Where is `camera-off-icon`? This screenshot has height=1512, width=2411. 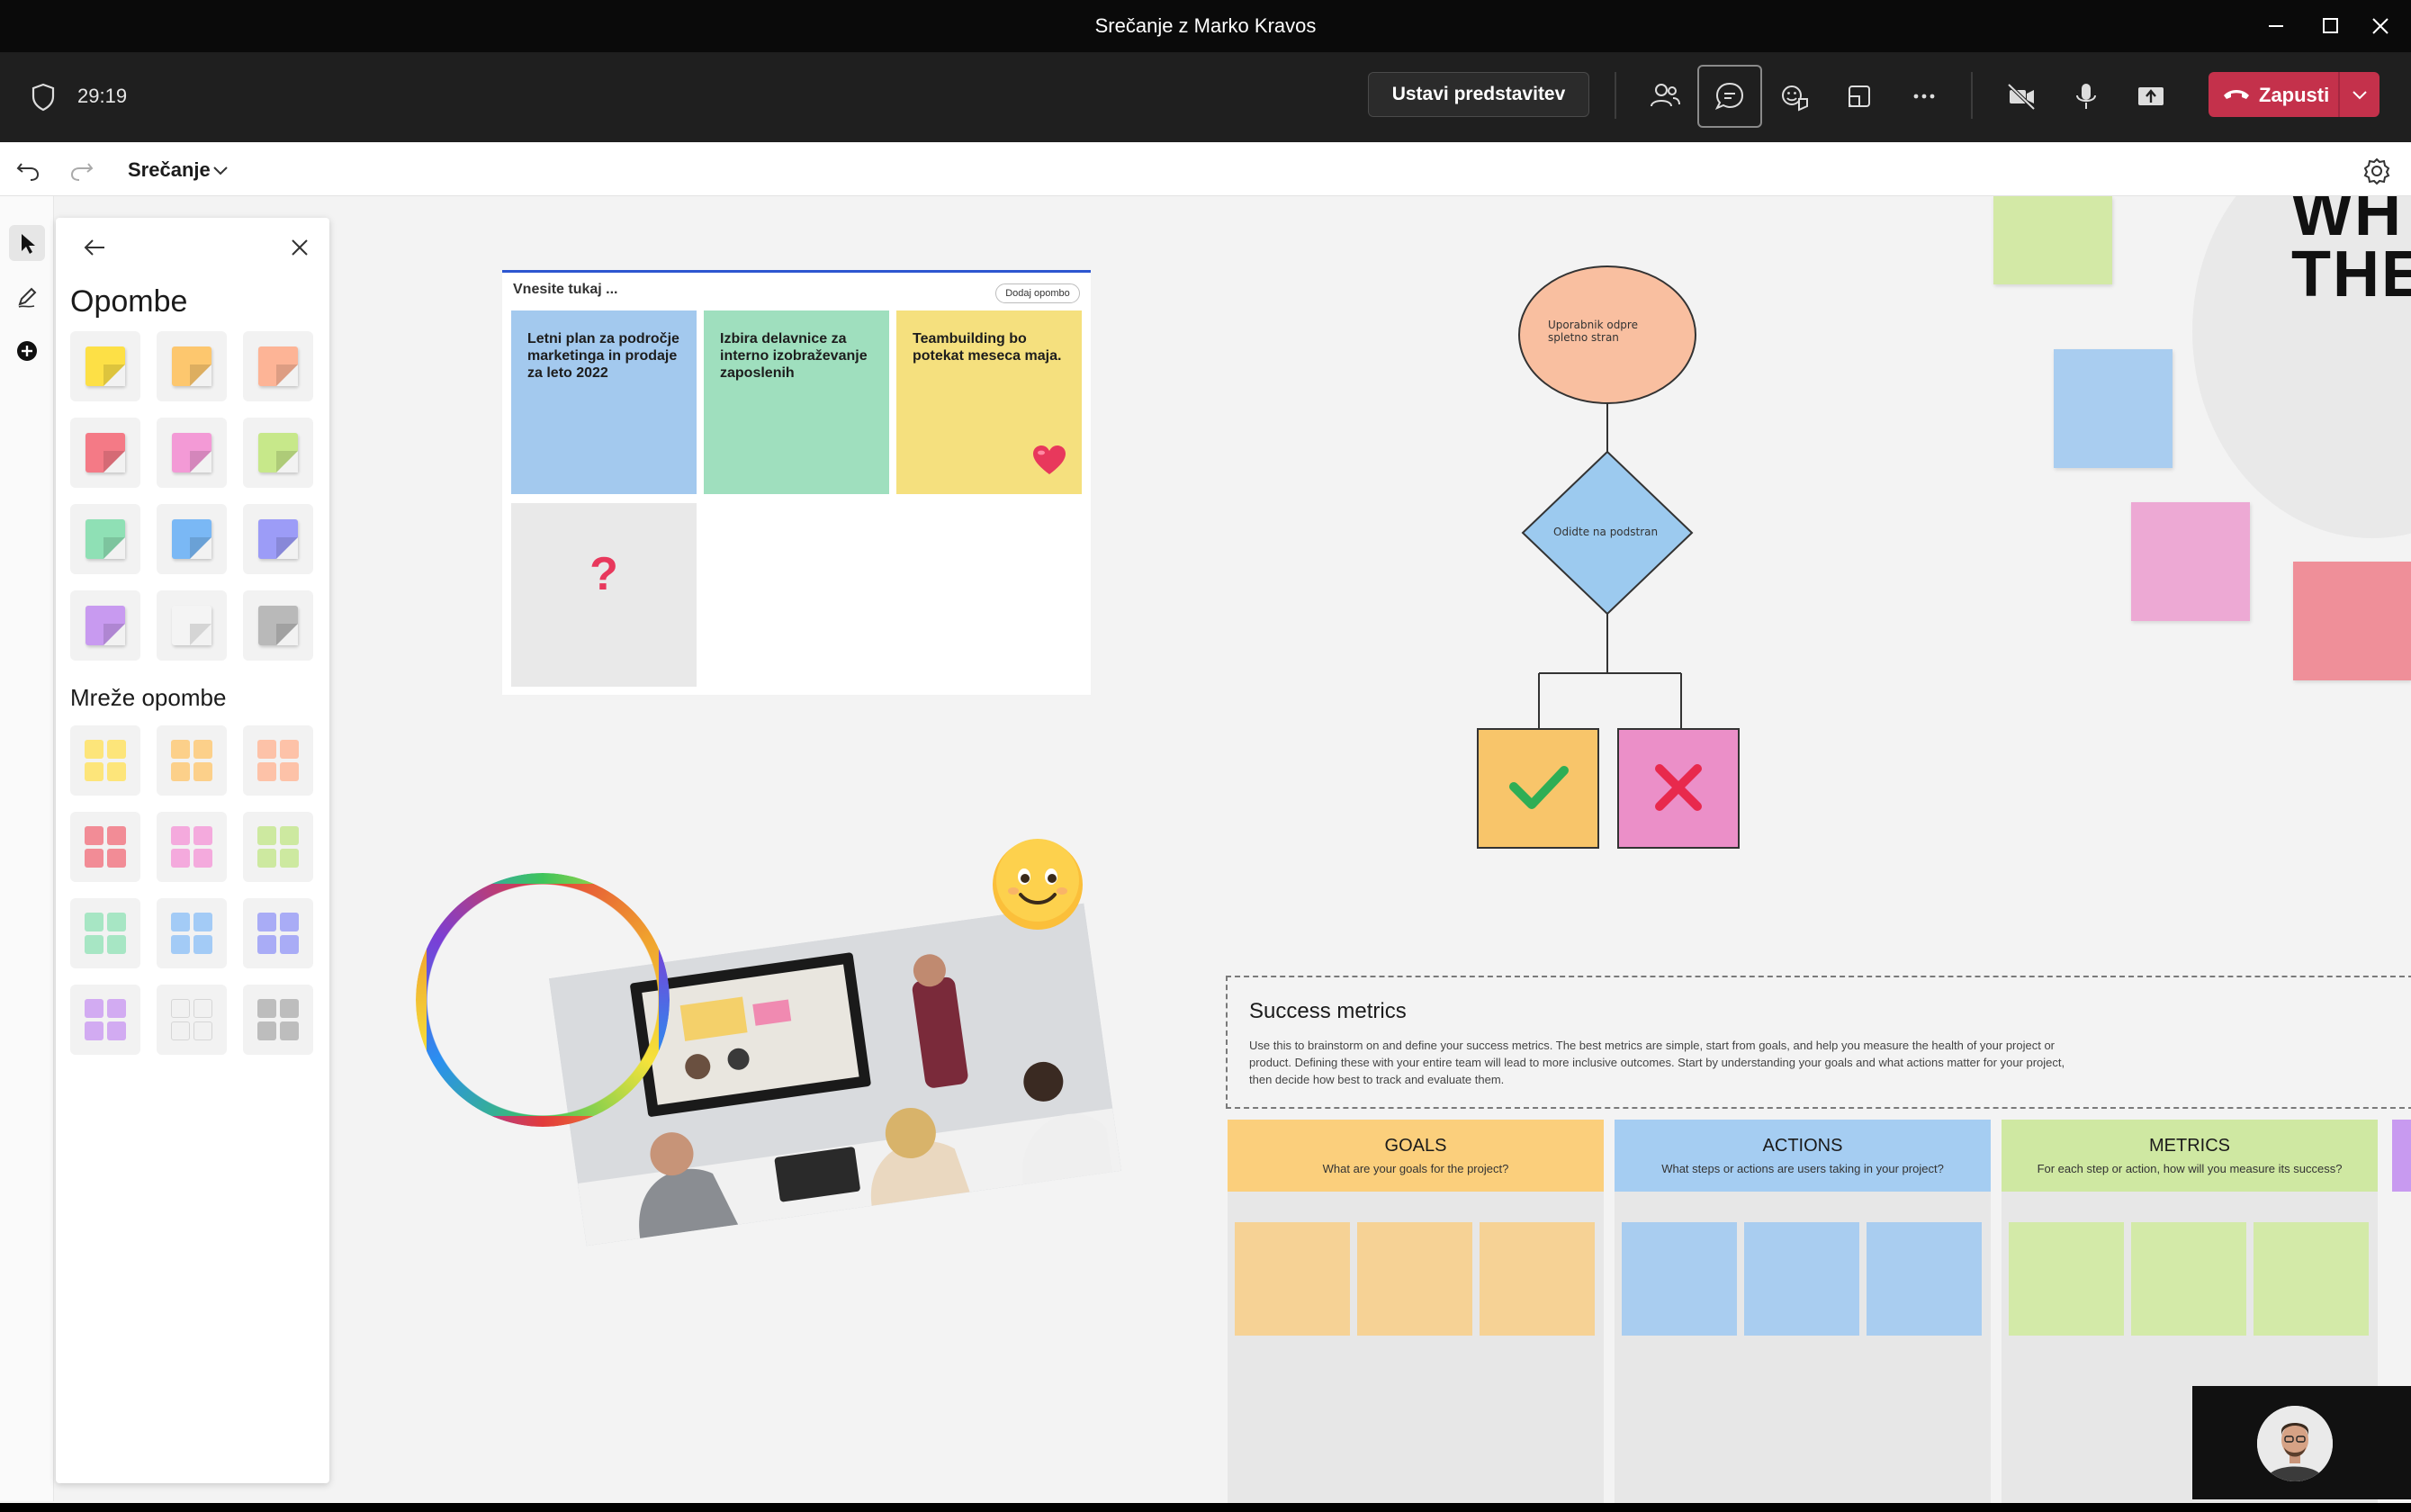 camera-off-icon is located at coordinates (2021, 97).